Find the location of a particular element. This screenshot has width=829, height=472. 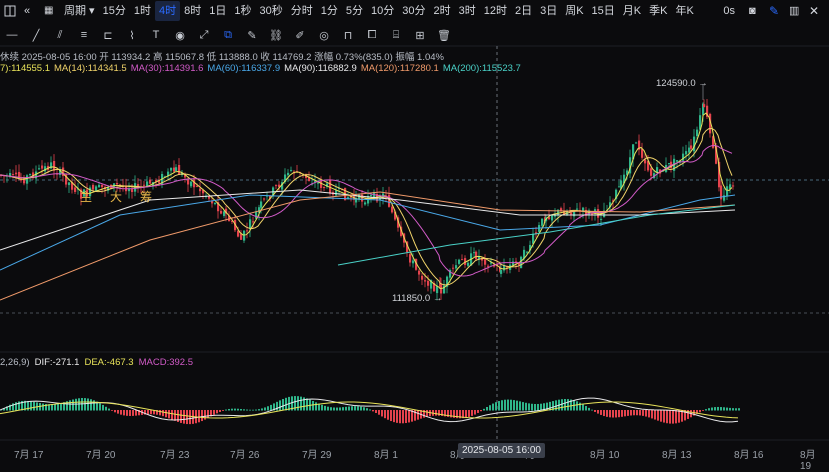

low-price-marker: 111850.0 → is located at coordinates (417, 298).